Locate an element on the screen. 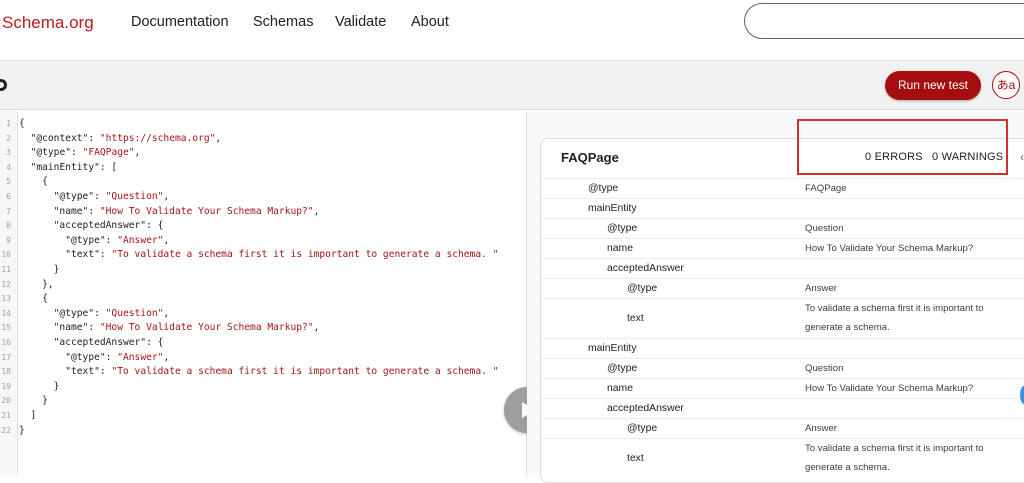 The image size is (1024, 483). line-number: 5 is located at coordinates (8, 182).